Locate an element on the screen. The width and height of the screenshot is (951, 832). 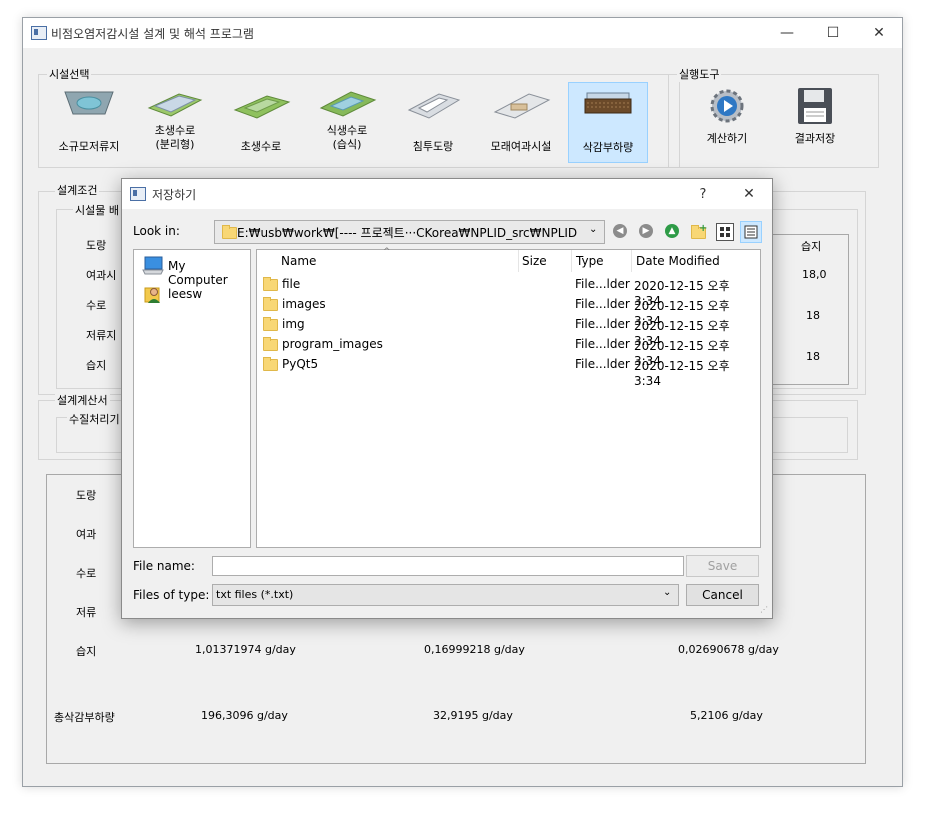
file-row: images File...lder 2020-12-15 오후 3:34 is located at coordinates (508, 311).